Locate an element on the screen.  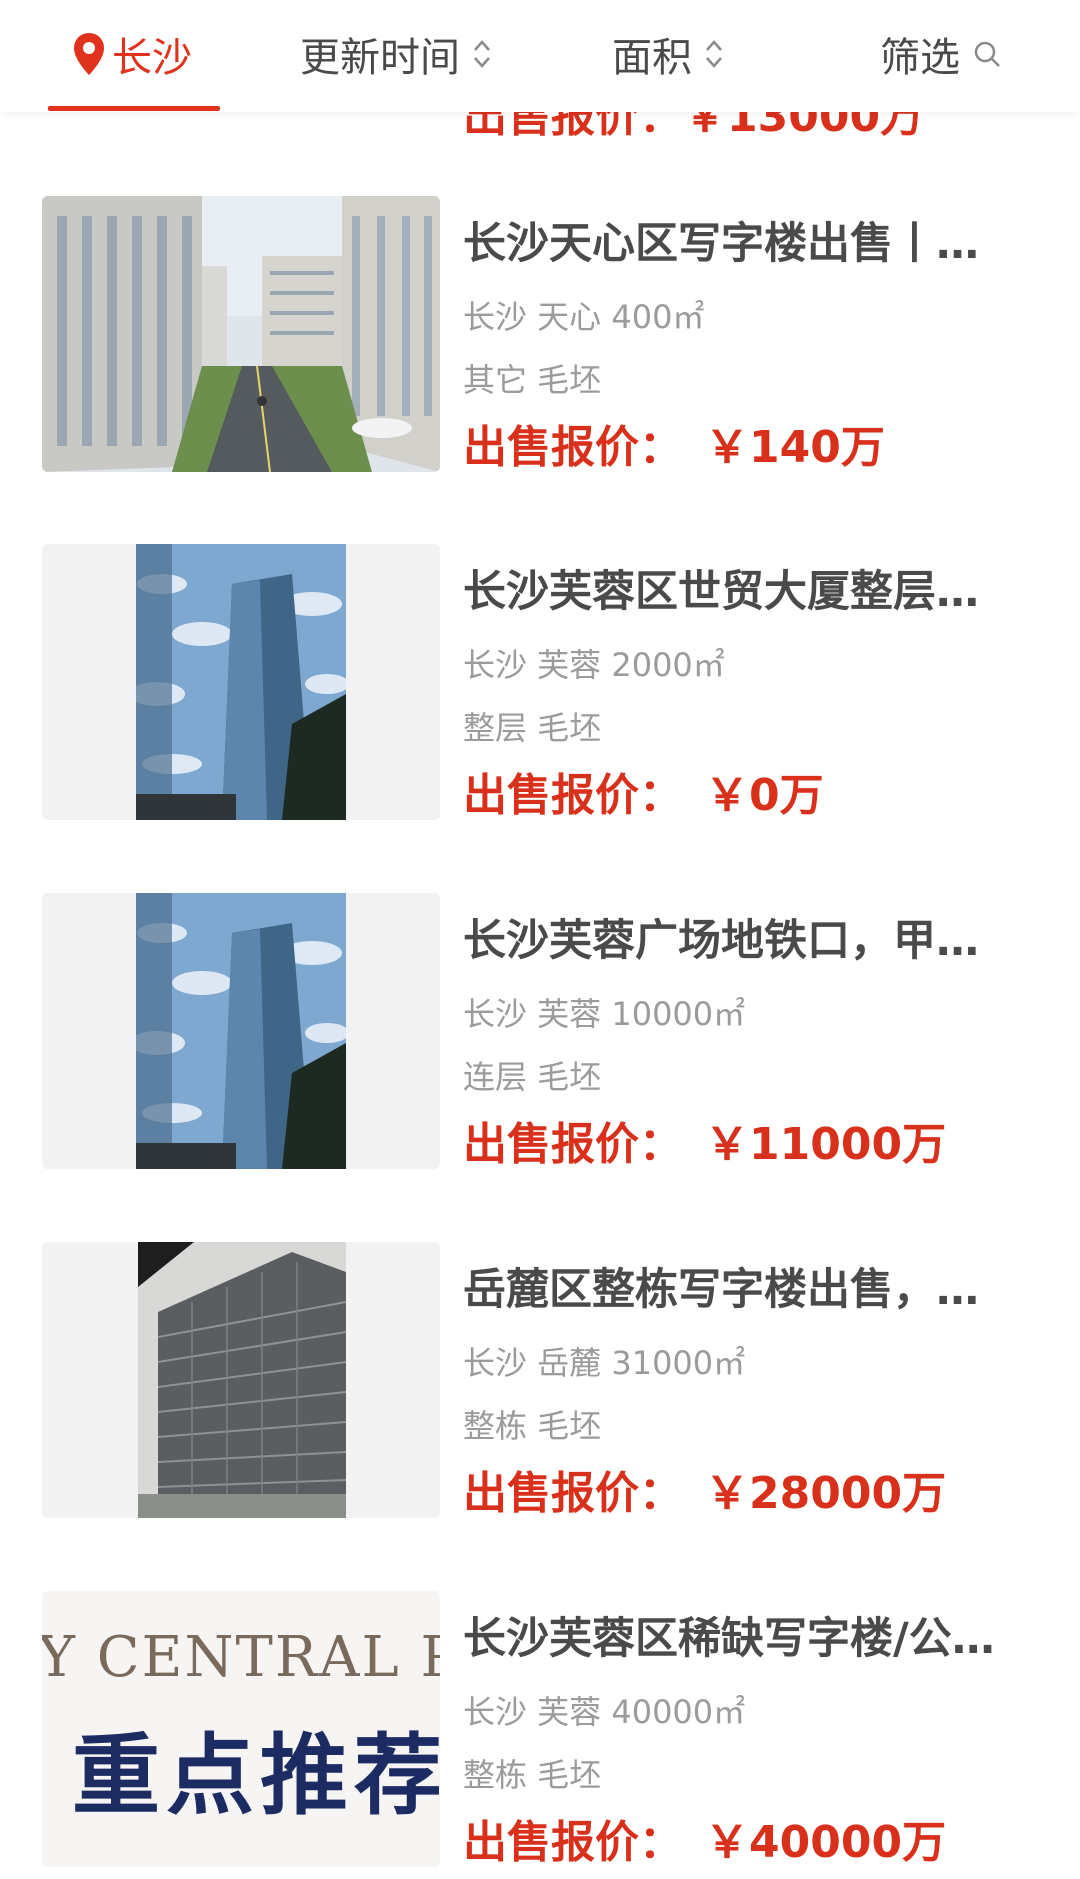
location-pin-icon is located at coordinates (89, 54).